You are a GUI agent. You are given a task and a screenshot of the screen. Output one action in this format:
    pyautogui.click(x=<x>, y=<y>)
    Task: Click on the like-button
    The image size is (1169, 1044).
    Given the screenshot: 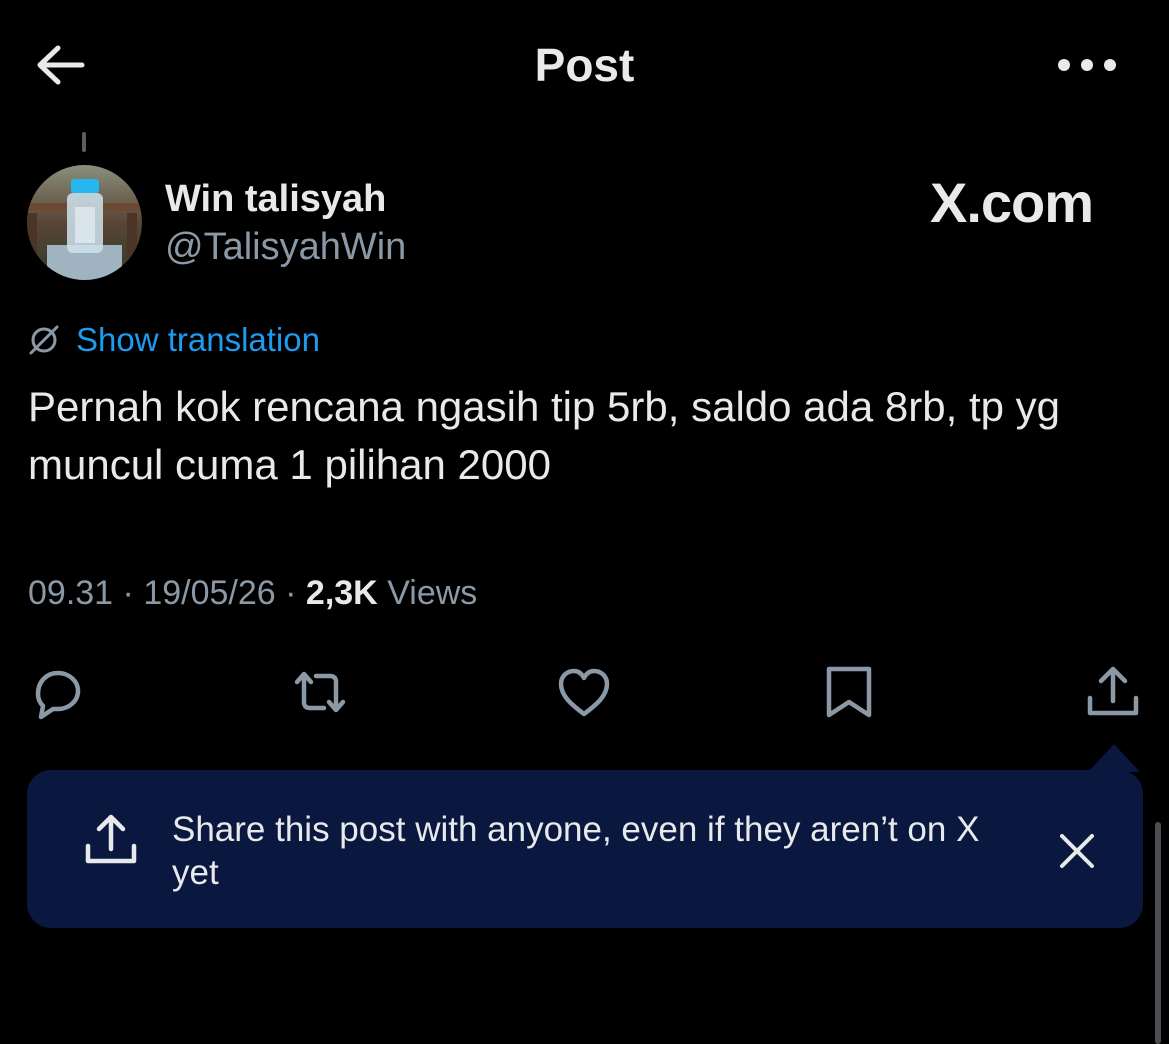 What is the action you would take?
    pyautogui.click(x=584, y=692)
    